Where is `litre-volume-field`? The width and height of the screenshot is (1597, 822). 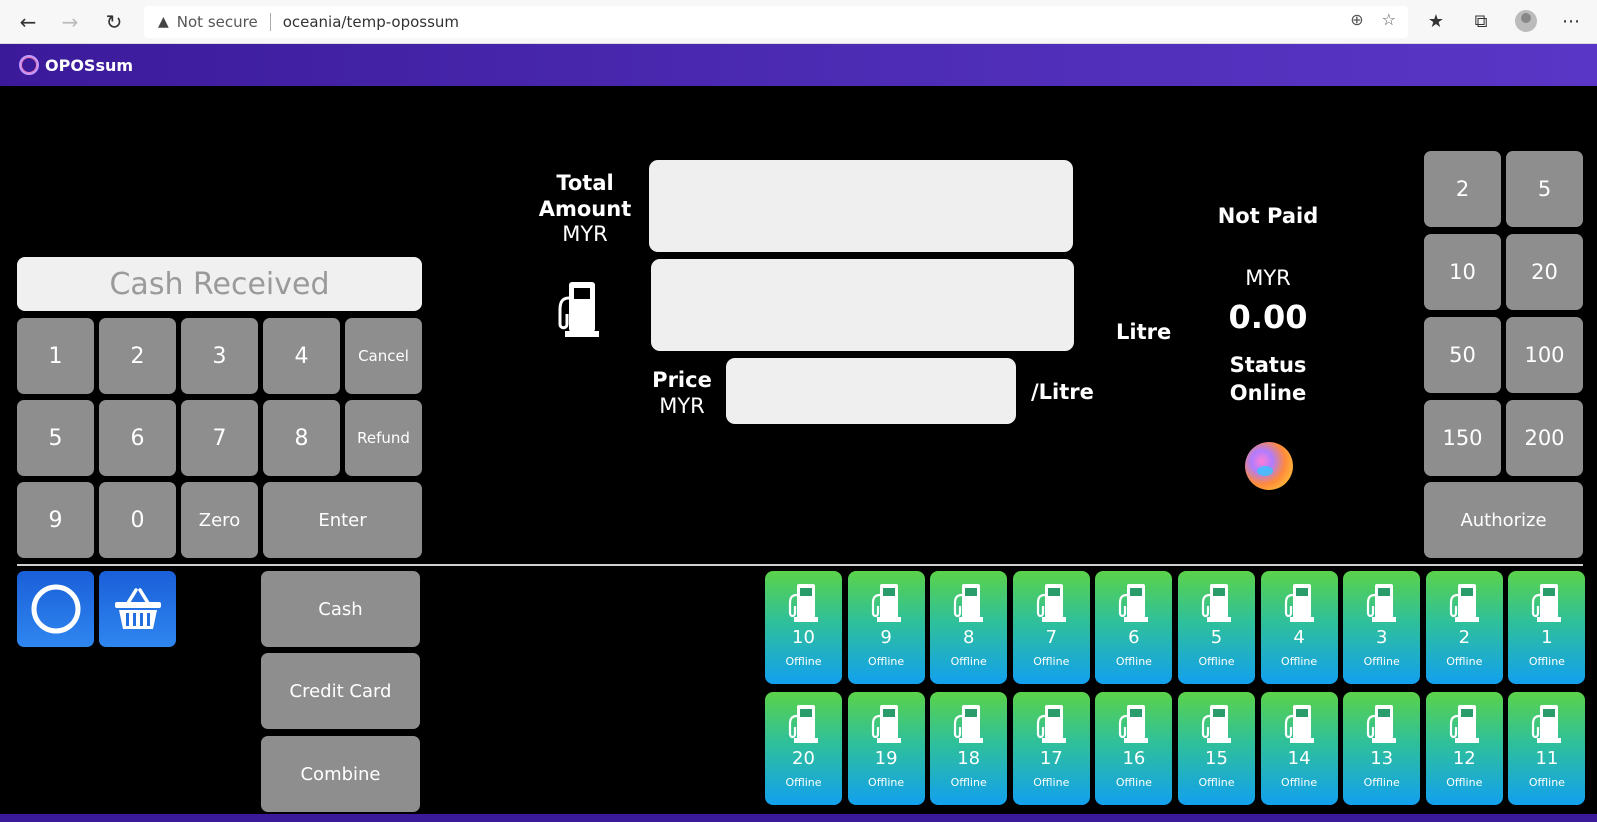
litre-volume-field is located at coordinates (862, 305).